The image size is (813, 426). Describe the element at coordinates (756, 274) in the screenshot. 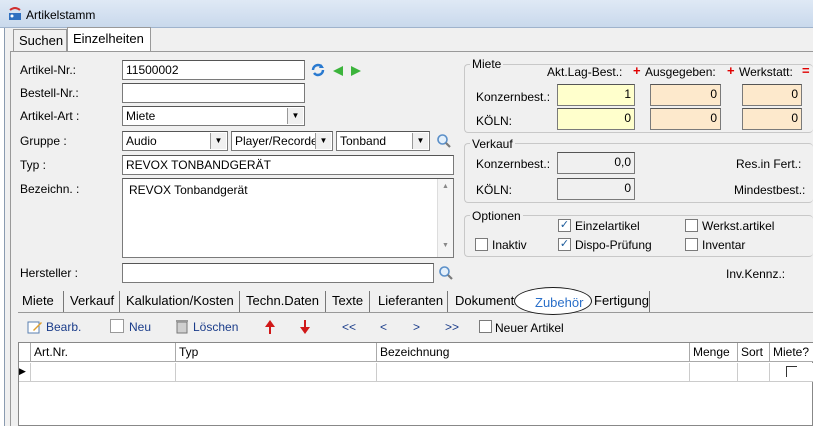

I see `inv-kennz-label: Inv.Kennz.:` at that location.